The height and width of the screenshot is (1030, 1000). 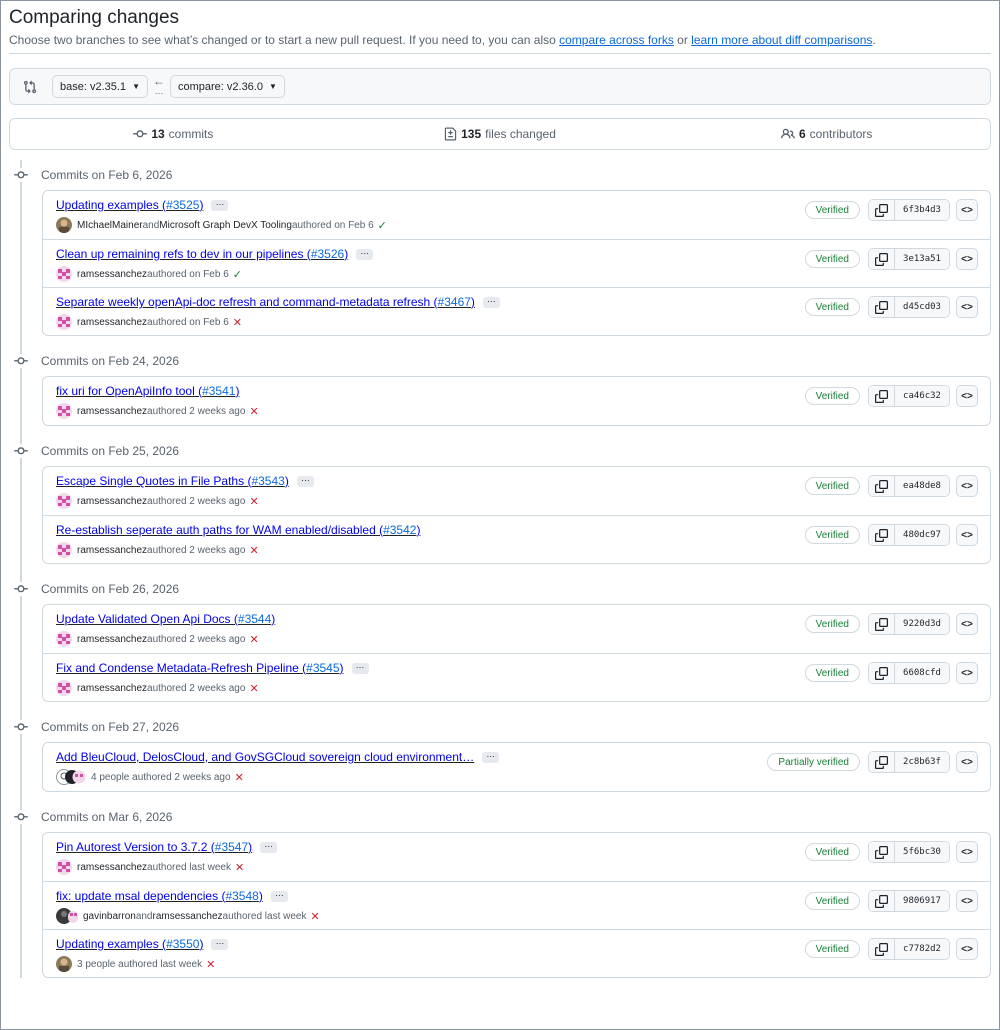 What do you see at coordinates (188, 916) in the screenshot?
I see `coauthor-link: ramsessanchez` at bounding box center [188, 916].